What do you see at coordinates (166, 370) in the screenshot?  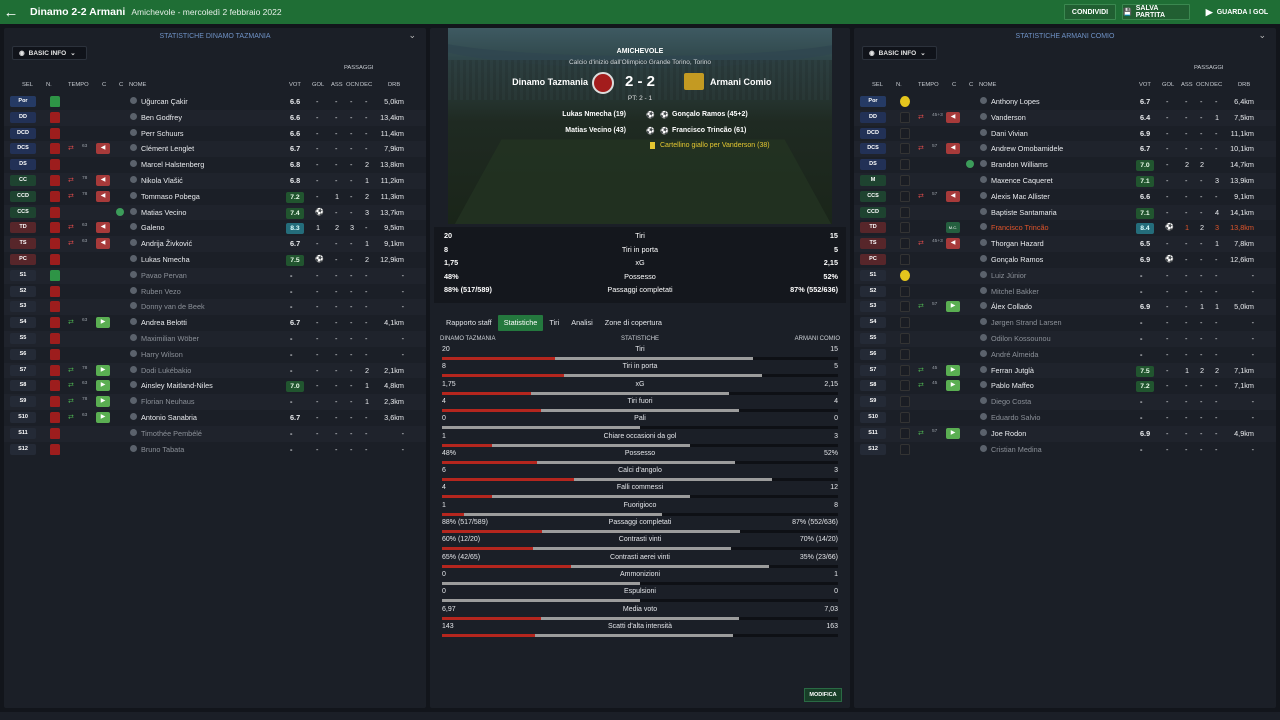 I see `player-name: Dodi Lukébakio` at bounding box center [166, 370].